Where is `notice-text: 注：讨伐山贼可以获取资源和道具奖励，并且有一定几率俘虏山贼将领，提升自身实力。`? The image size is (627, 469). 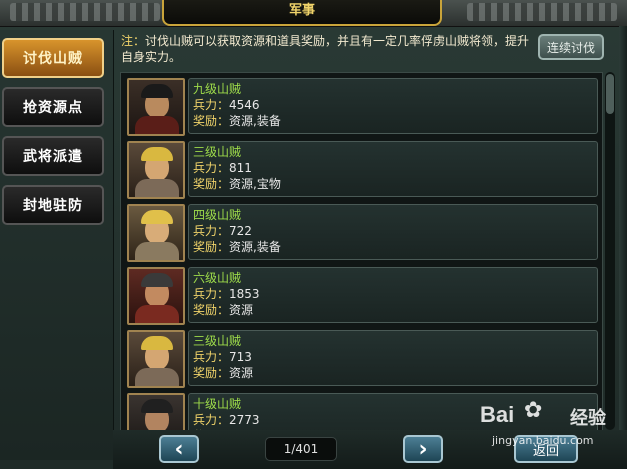 notice-text: 注：讨伐山贼可以获取资源和道具奖励，并且有一定几率俘虏山贼将领，提升自身实力。 is located at coordinates (327, 49).